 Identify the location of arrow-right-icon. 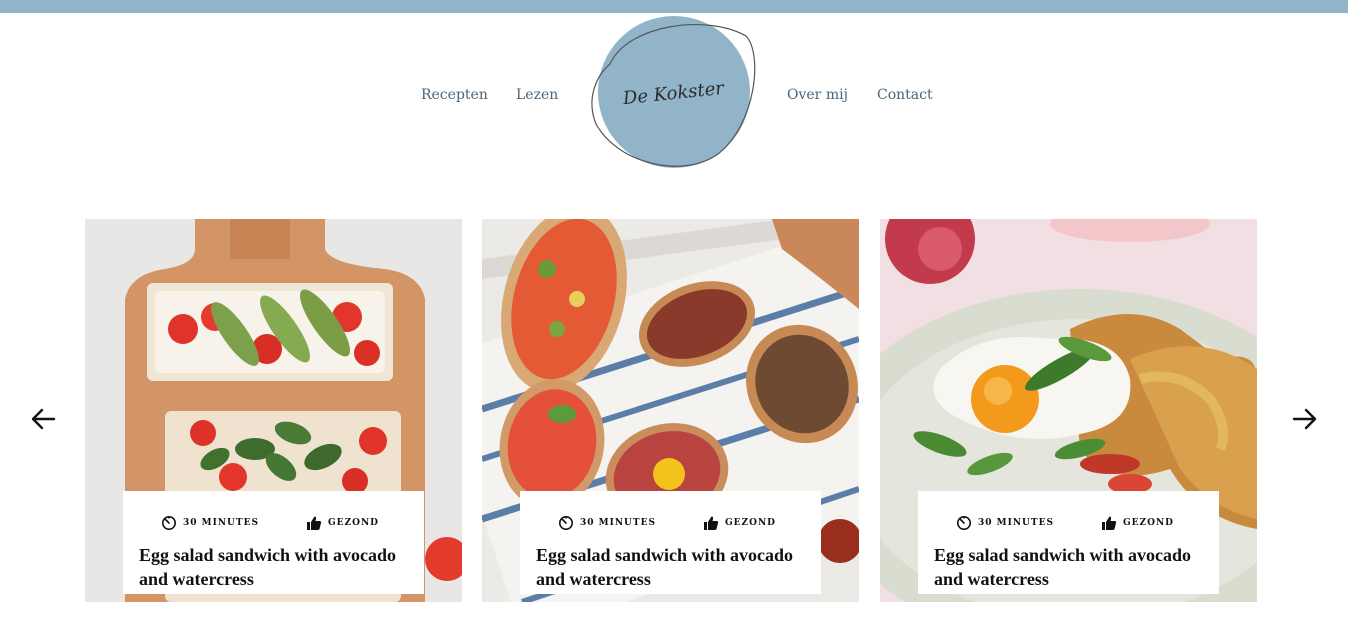
(1304, 419).